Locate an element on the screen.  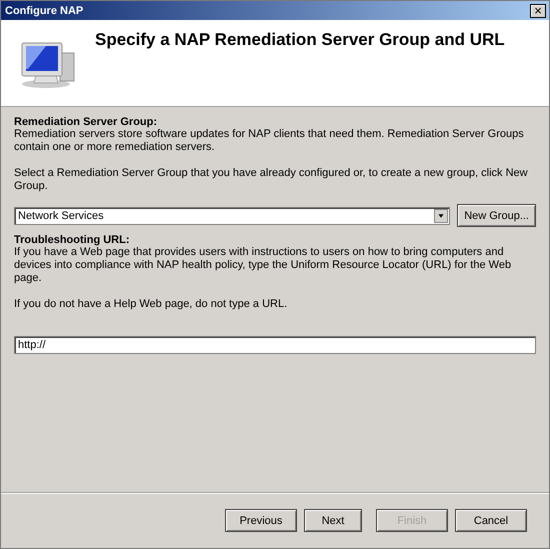
page-title: Specify a NAP Remediation Server Group and URL is located at coordinates (300, 40).